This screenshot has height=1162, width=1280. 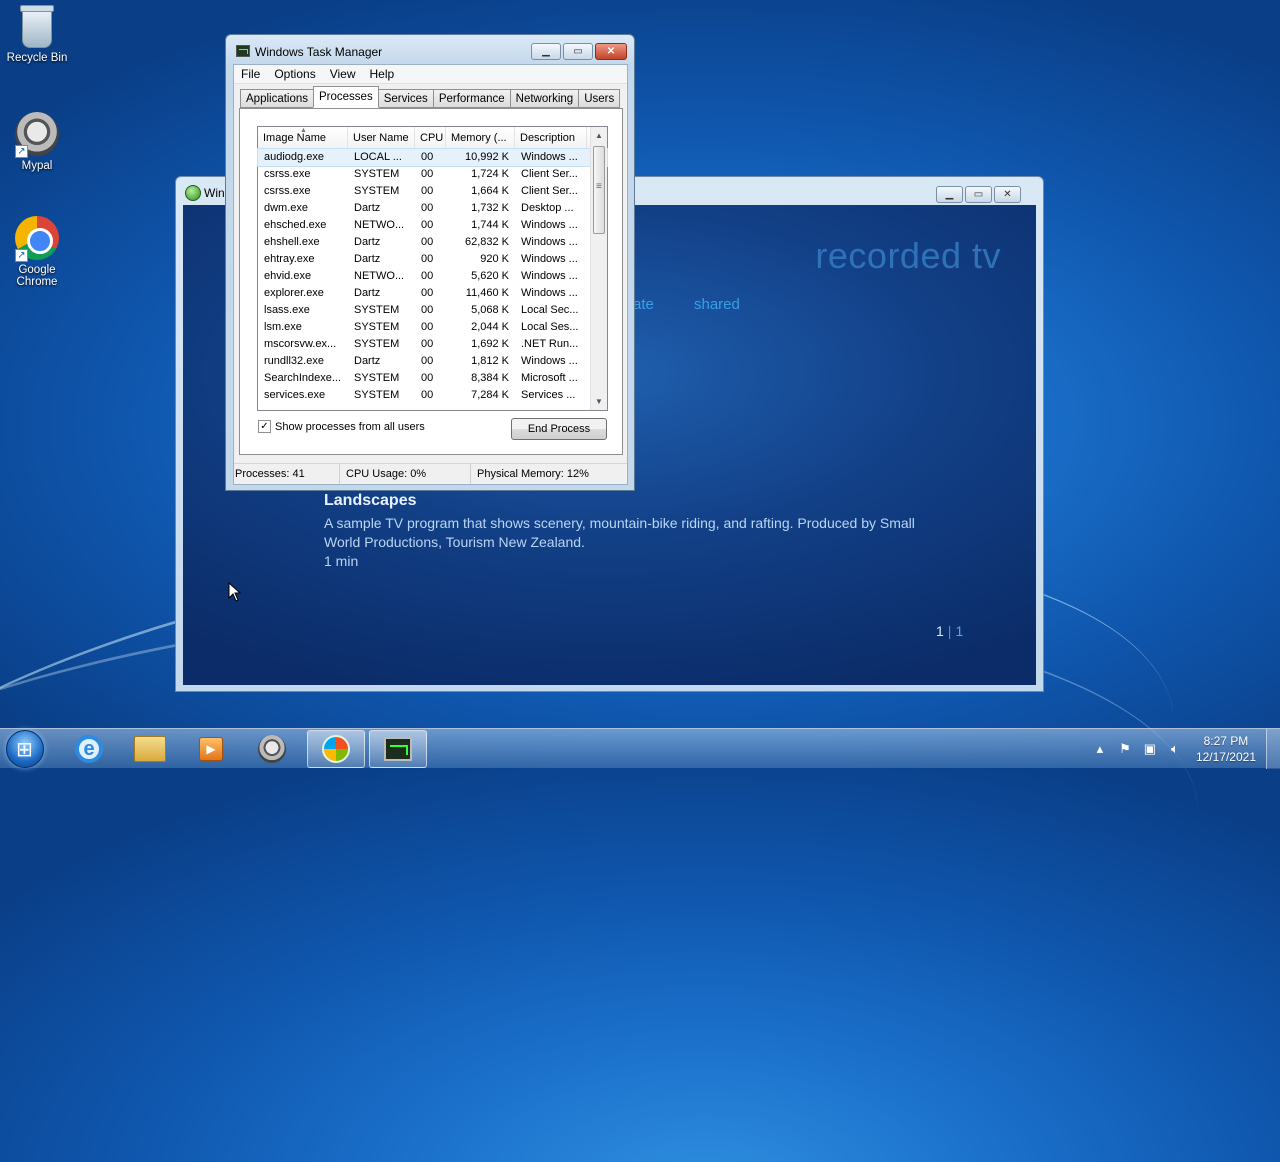 I want to click on desktop-icon-mypal: ↗ Mypal, so click(x=37, y=142).